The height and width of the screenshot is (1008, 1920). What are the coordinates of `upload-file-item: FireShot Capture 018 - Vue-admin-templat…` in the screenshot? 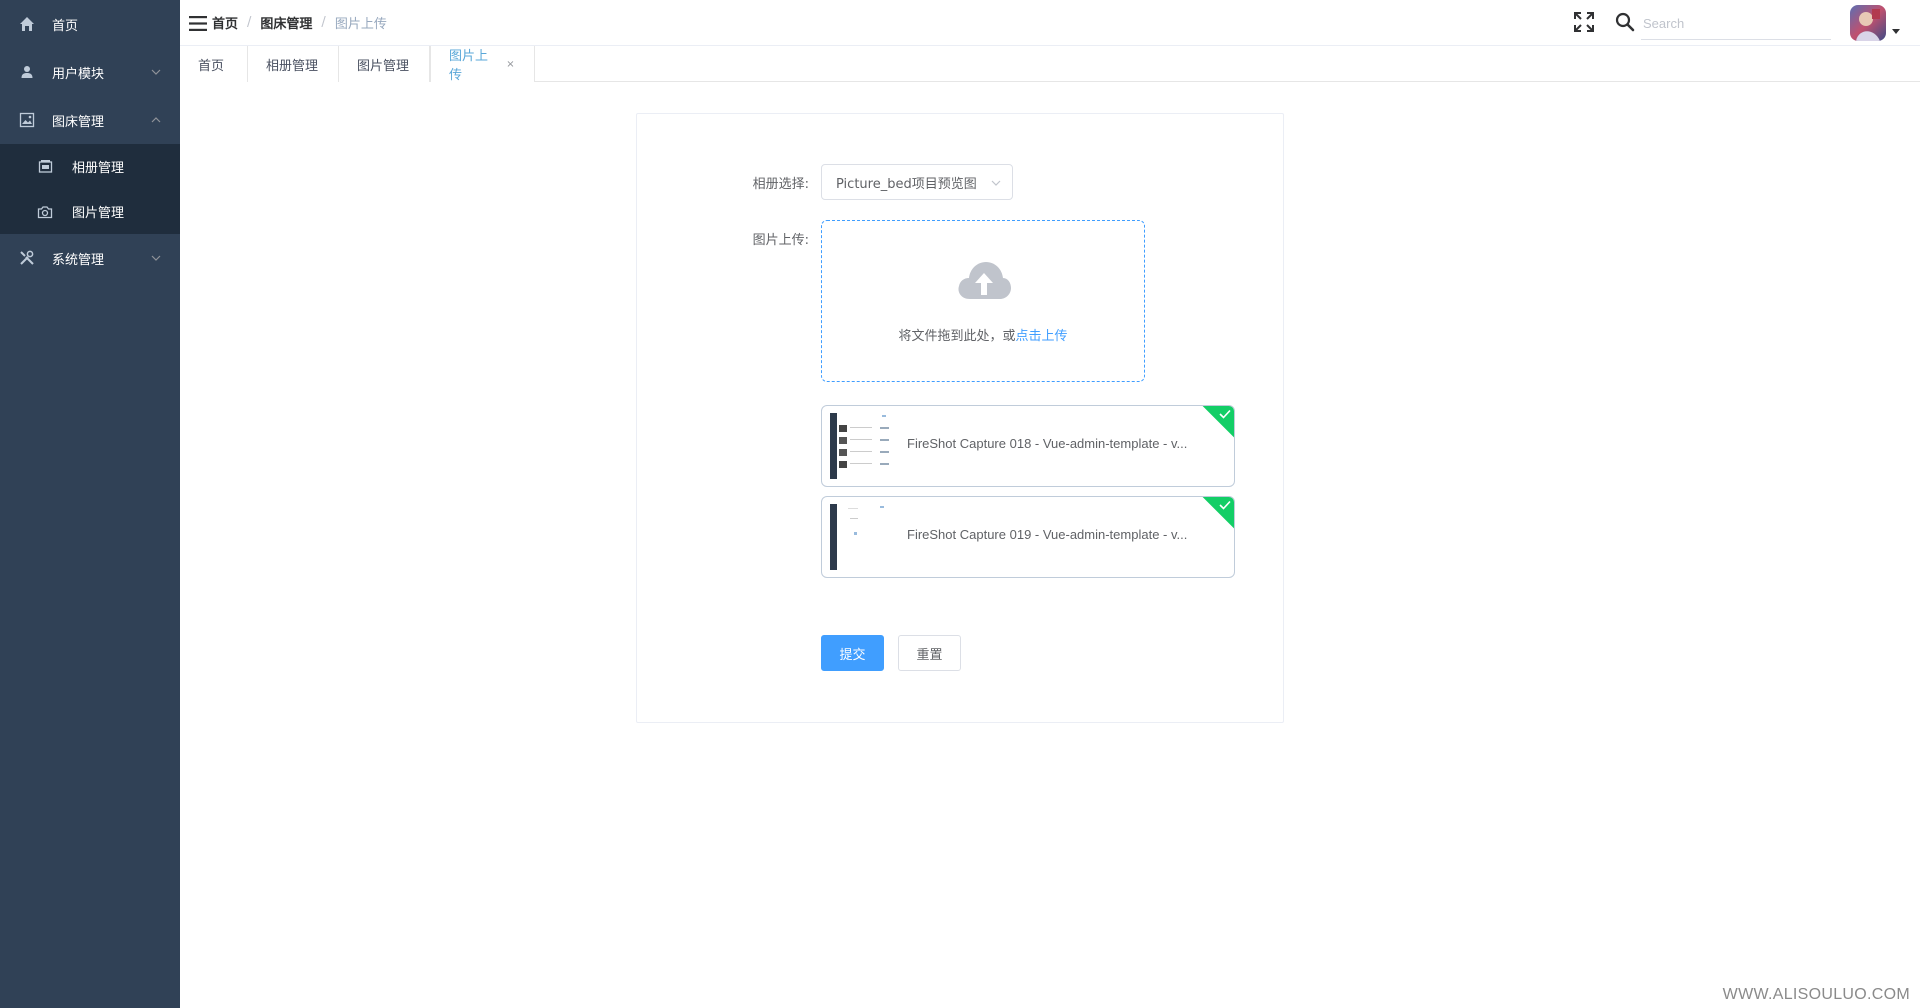 It's located at (1028, 446).